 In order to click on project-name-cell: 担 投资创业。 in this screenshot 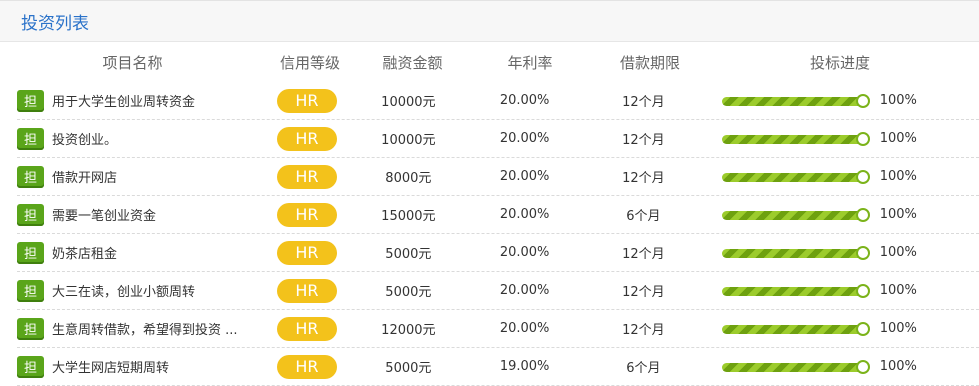, I will do `click(139, 138)`.